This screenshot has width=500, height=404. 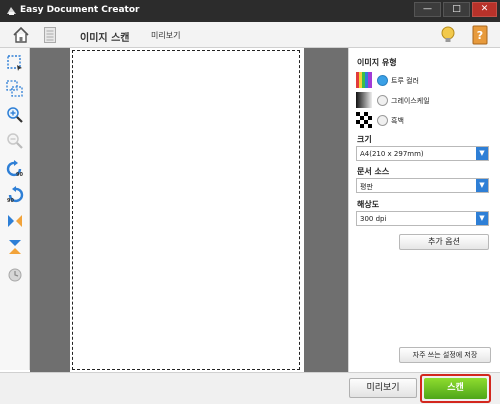 What do you see at coordinates (455, 388) in the screenshot?
I see `scan-button: 스캔` at bounding box center [455, 388].